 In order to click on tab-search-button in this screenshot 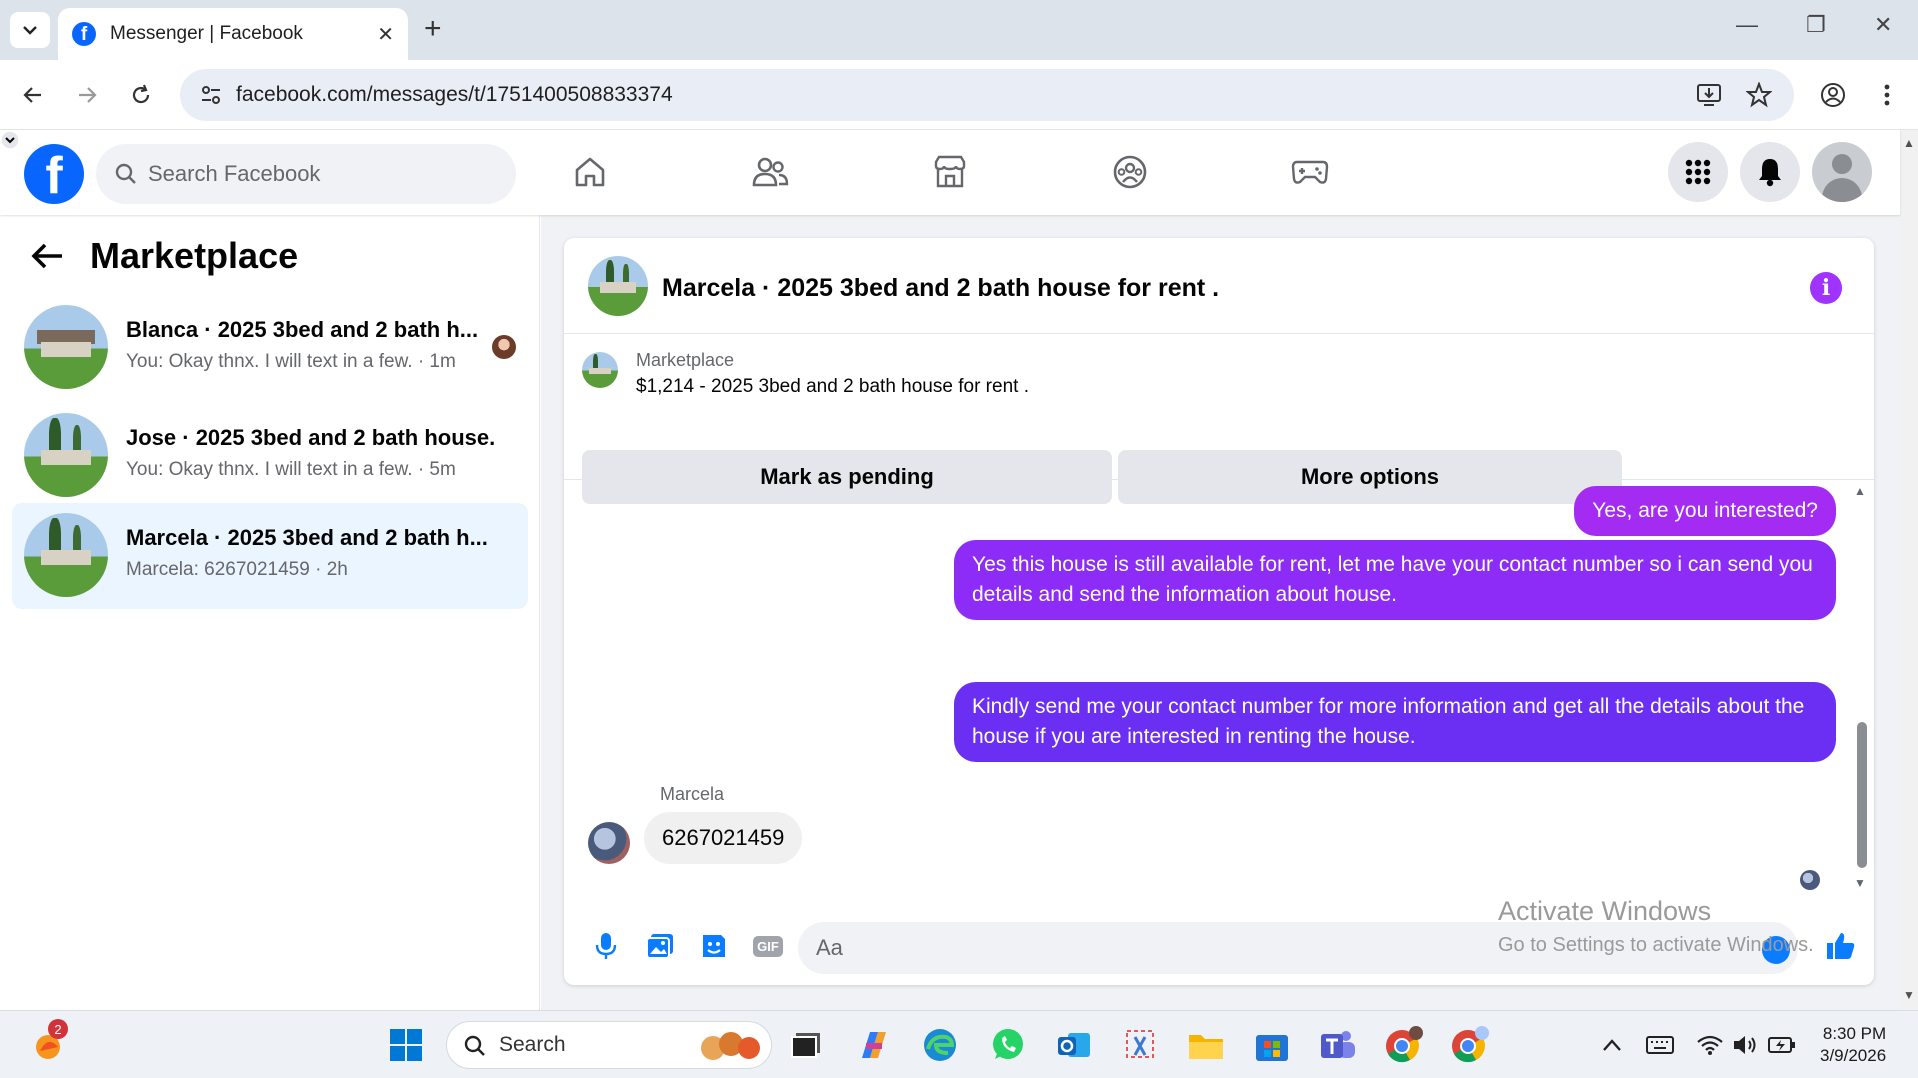, I will do `click(30, 30)`.